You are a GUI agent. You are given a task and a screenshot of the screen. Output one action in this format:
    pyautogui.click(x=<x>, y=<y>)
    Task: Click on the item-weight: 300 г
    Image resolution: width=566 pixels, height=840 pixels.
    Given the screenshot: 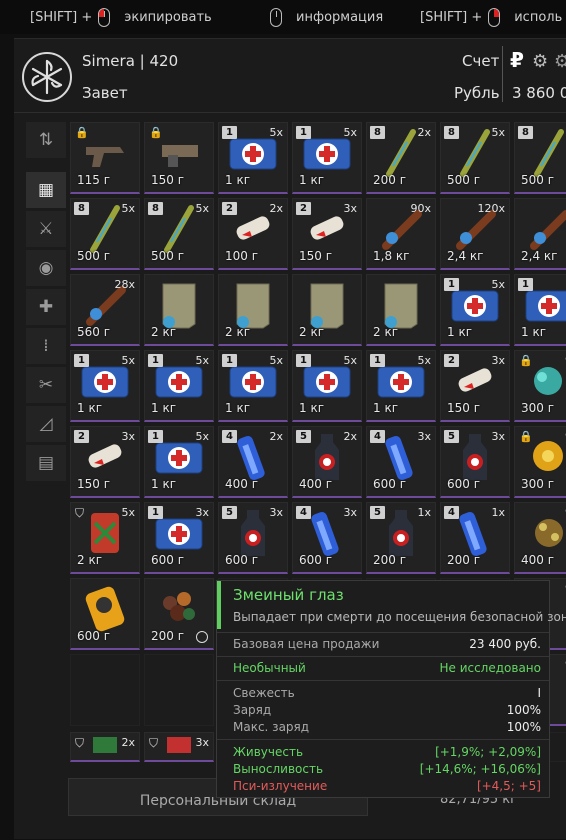 What is the action you would take?
    pyautogui.click(x=538, y=408)
    